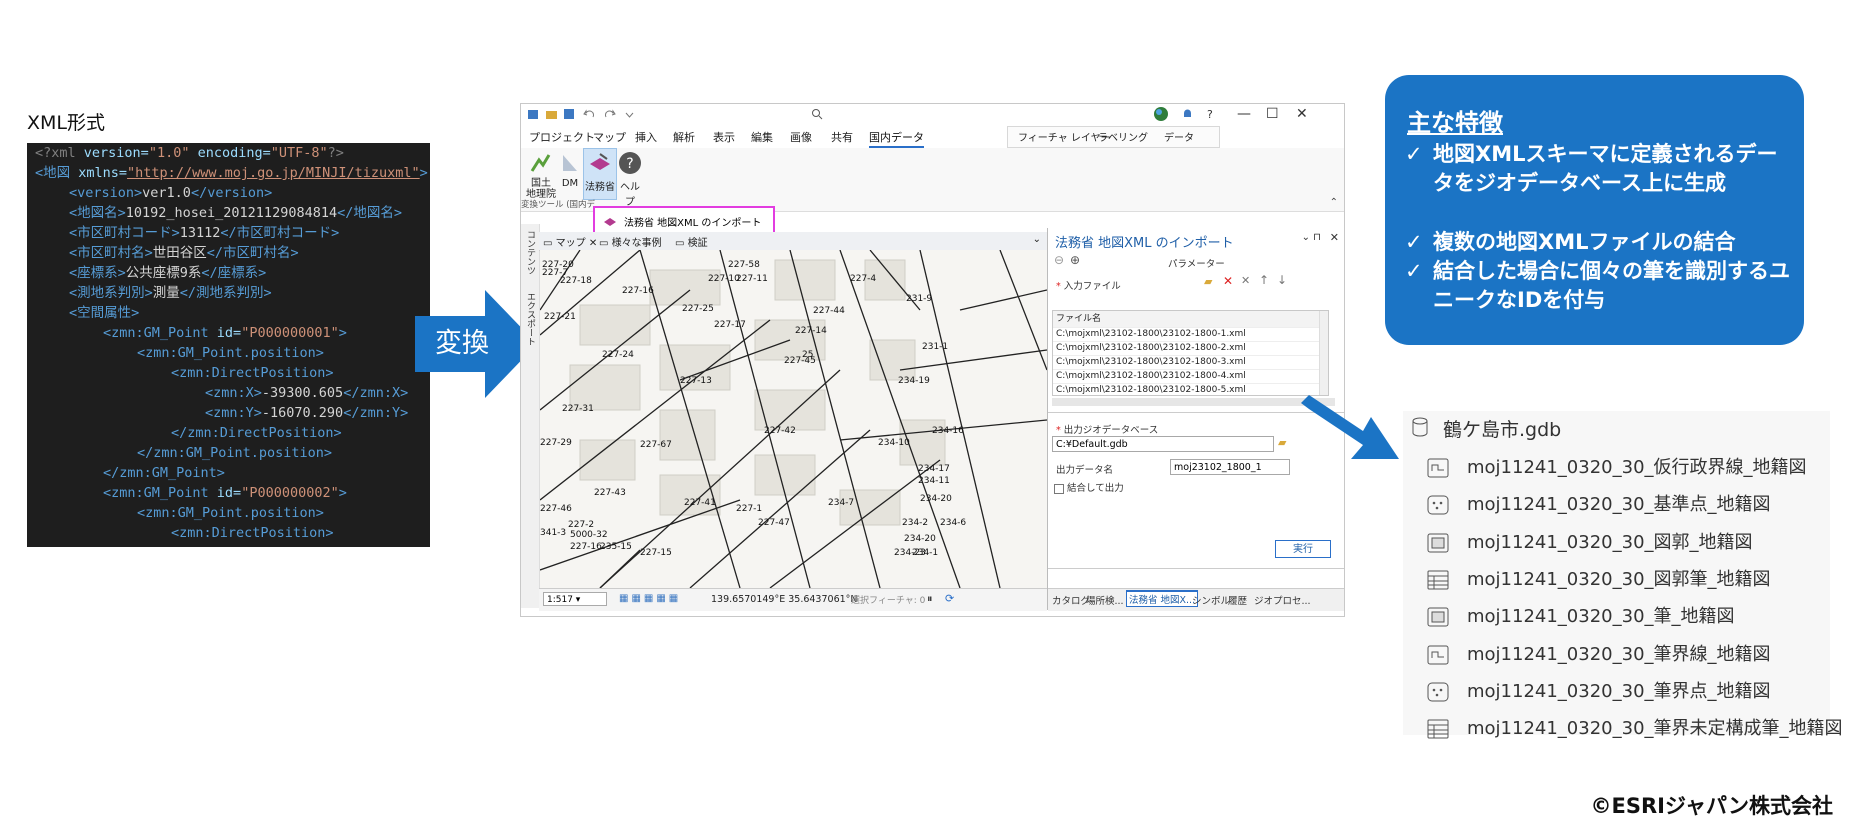 The image size is (1851, 827). What do you see at coordinates (1272, 114) in the screenshot?
I see `maximize-button: ☐` at bounding box center [1272, 114].